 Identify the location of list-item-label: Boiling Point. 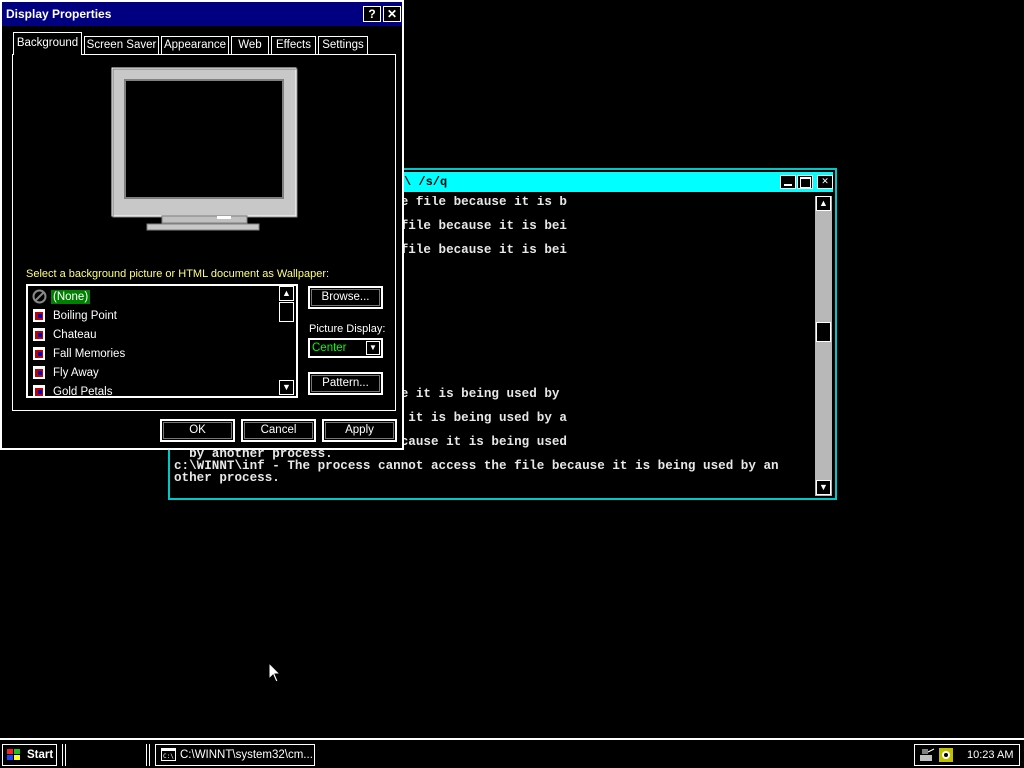
(85, 316).